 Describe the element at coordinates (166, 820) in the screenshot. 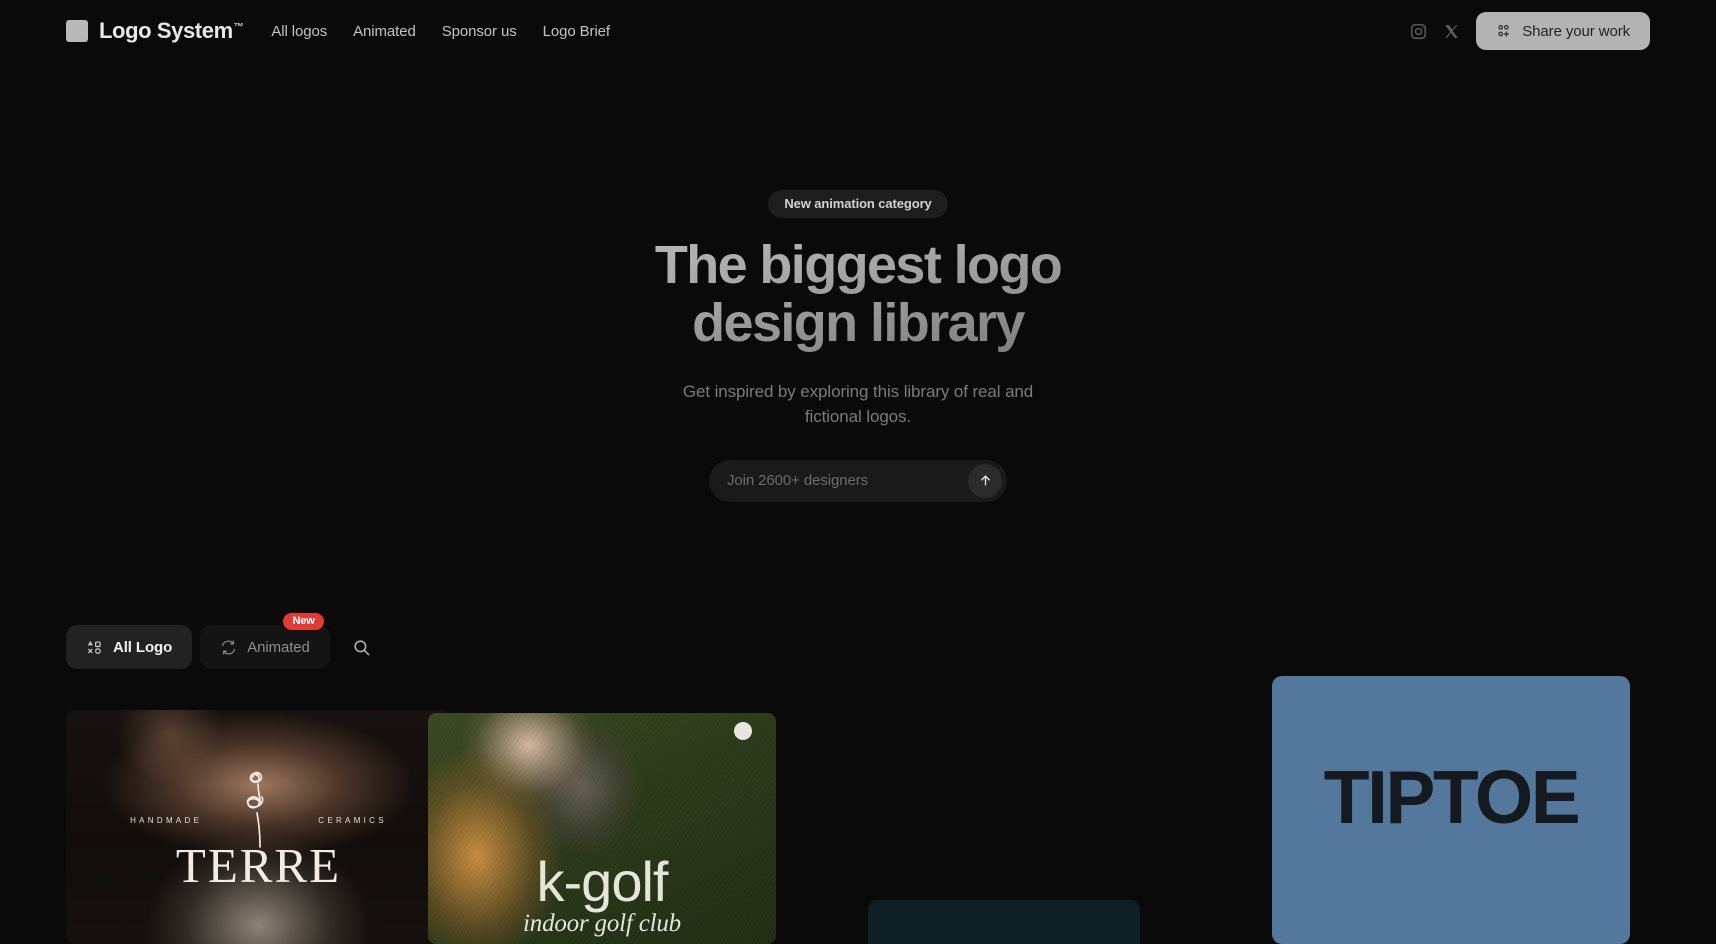

I see `terre-tagline-left: HANDMADE` at that location.